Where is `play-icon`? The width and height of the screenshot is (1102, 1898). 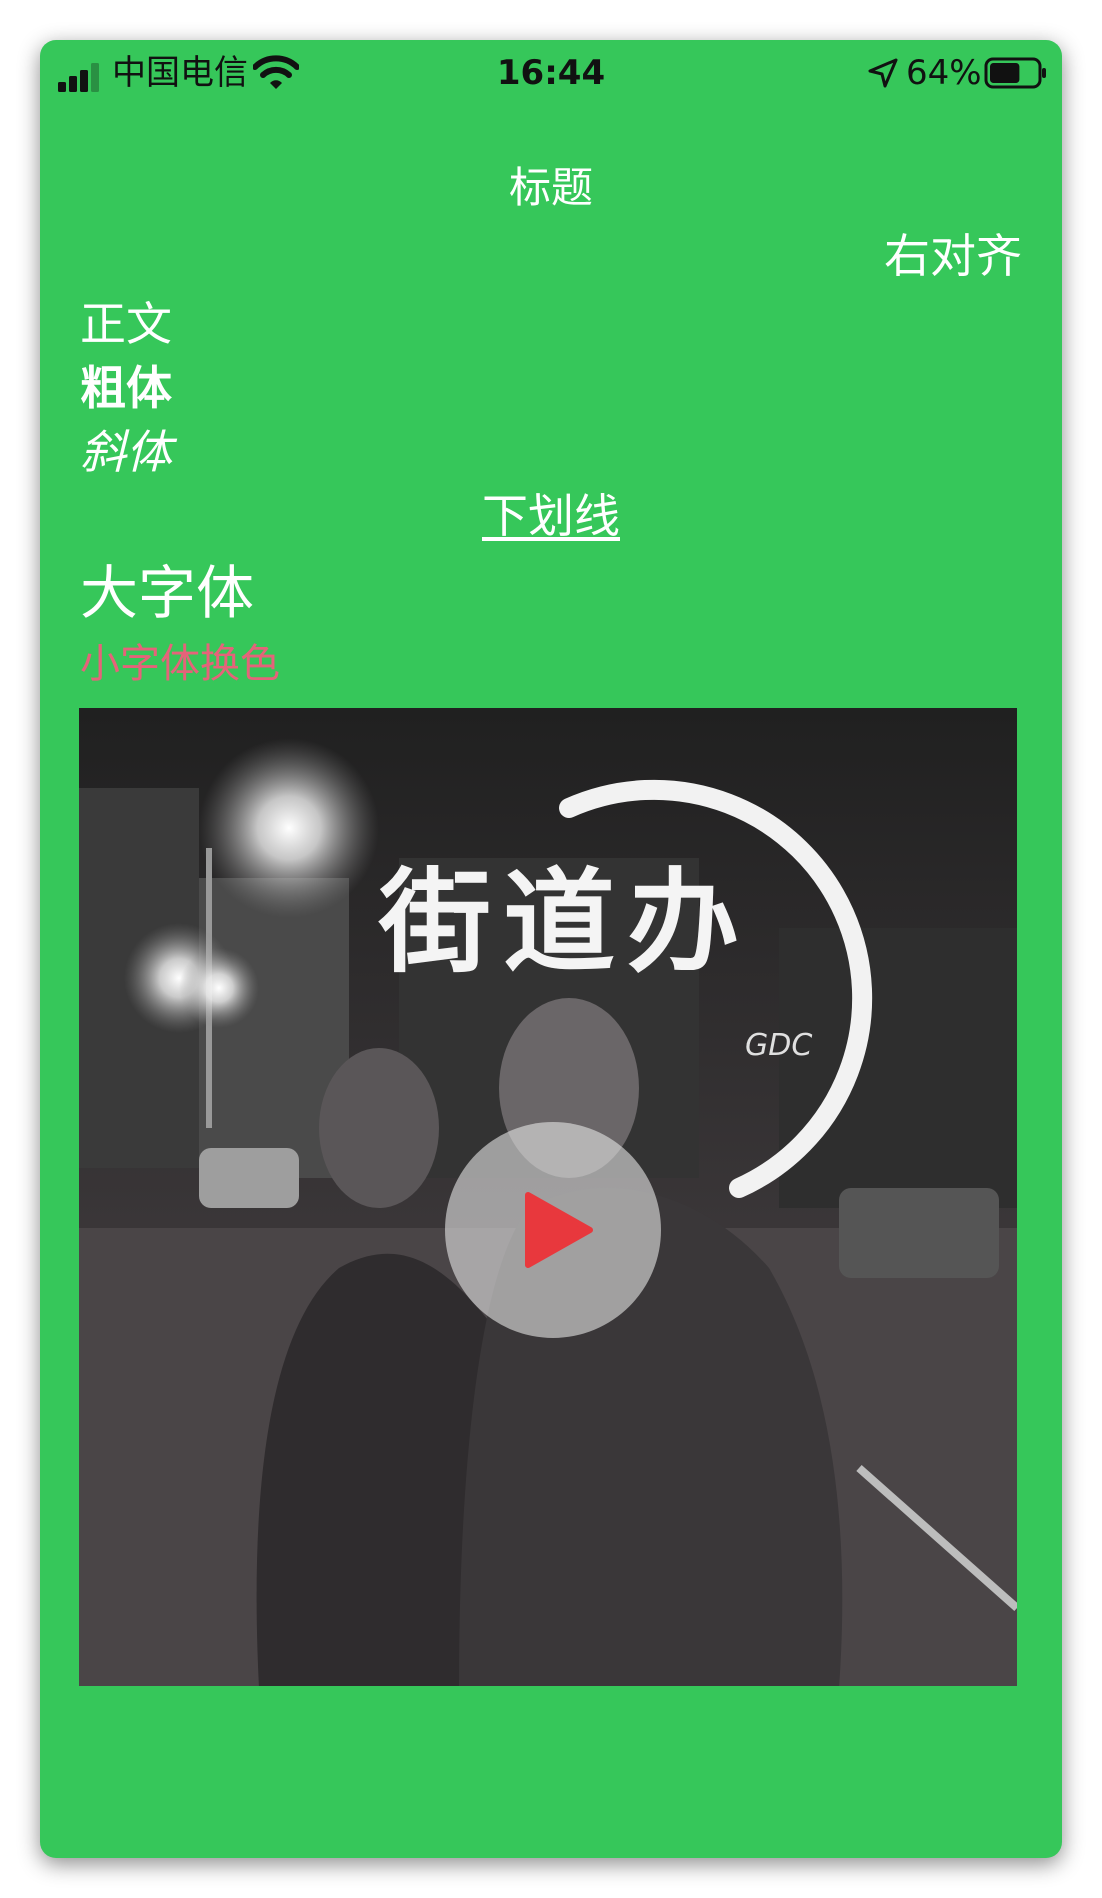 play-icon is located at coordinates (559, 1230).